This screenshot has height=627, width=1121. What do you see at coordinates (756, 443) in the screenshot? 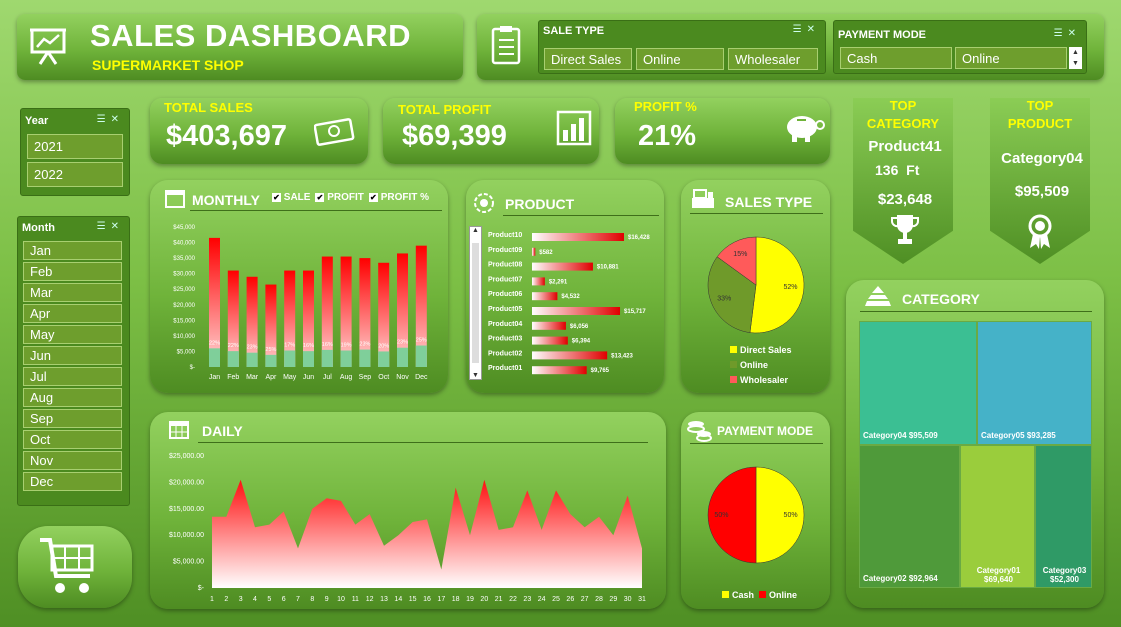
I see `payment-rule` at bounding box center [756, 443].